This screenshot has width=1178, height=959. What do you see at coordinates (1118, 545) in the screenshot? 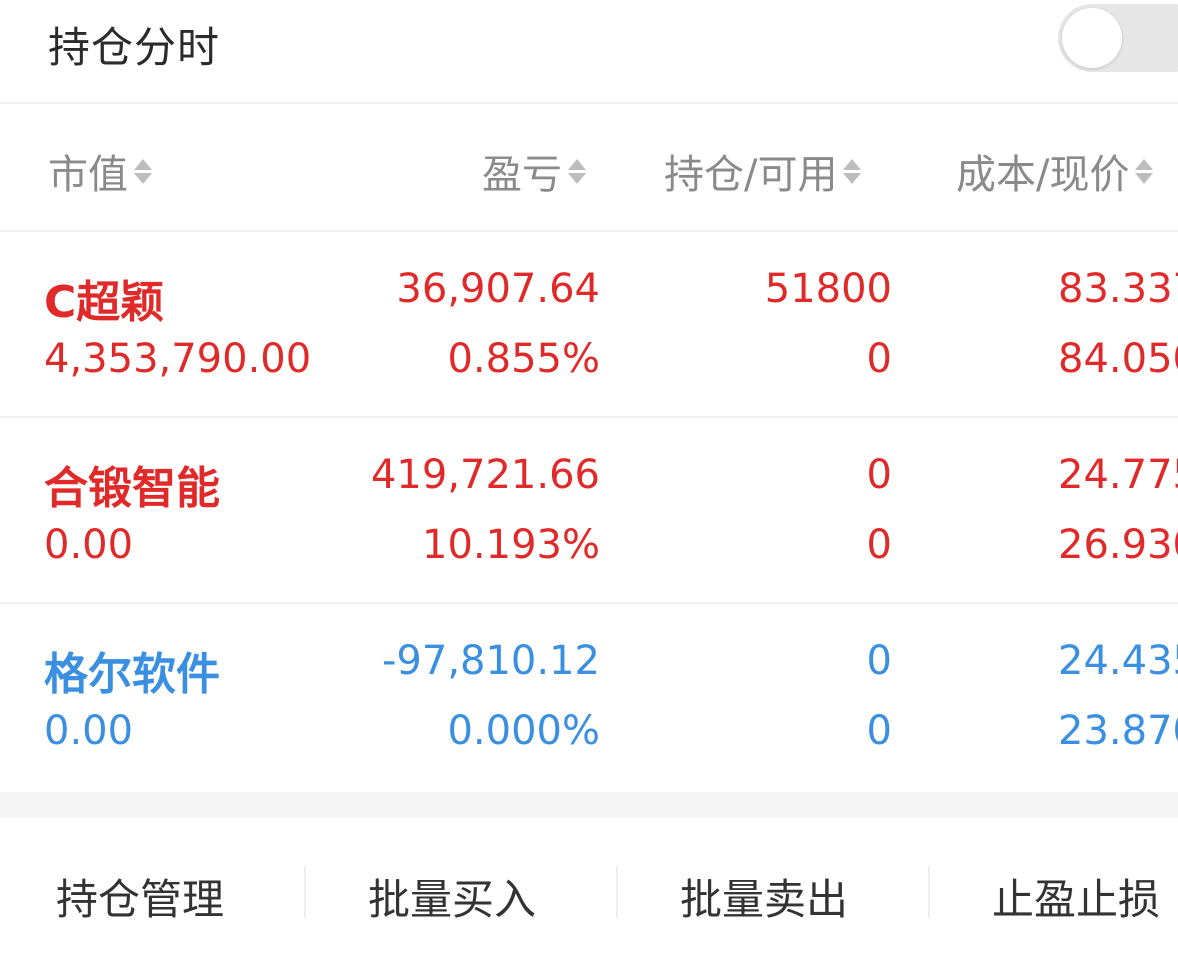
I see `current-price: 26.930` at bounding box center [1118, 545].